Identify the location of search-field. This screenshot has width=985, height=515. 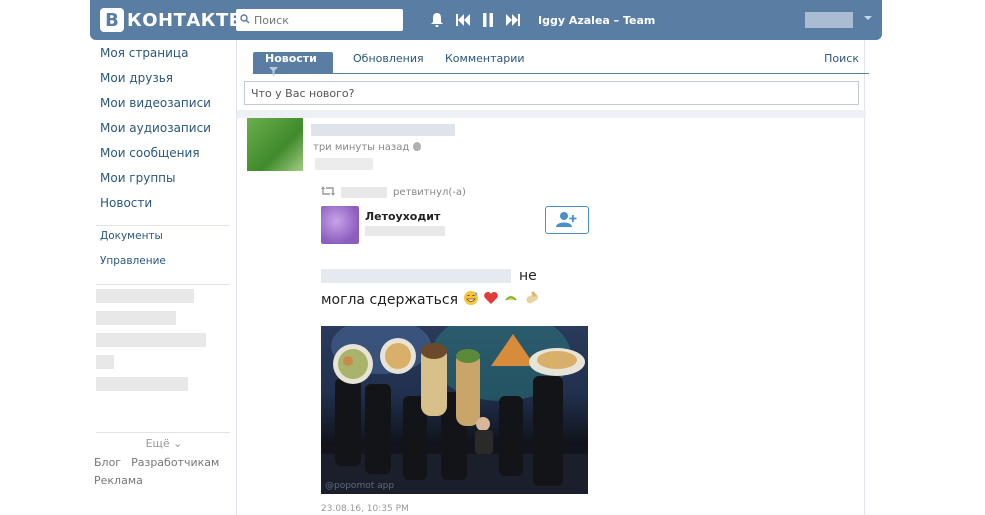
(319, 20).